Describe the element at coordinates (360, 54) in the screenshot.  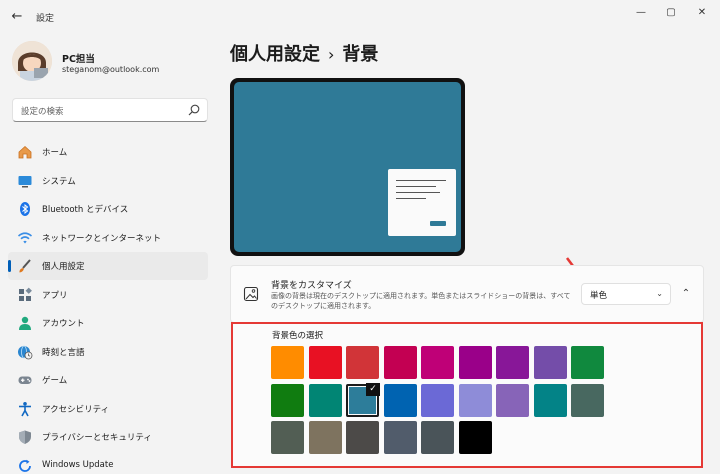
I see `page-title: 背景` at that location.